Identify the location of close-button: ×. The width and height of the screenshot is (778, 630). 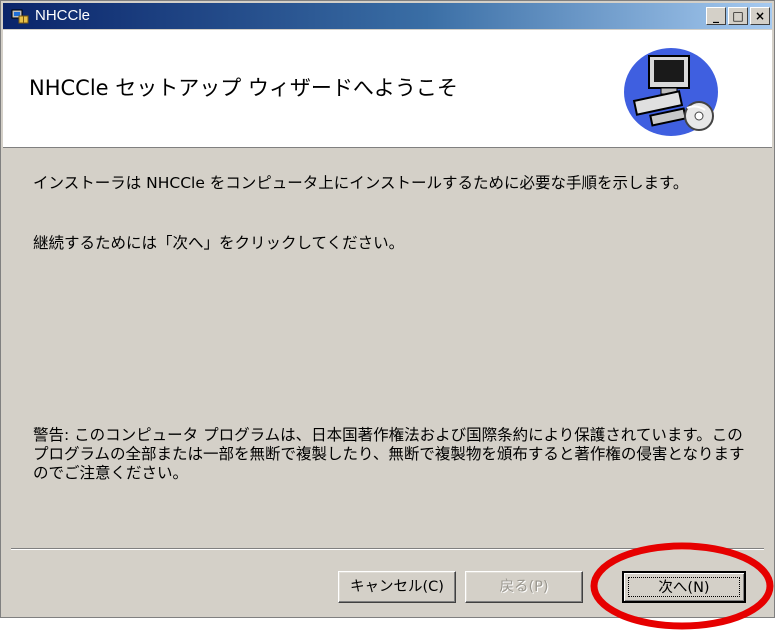
(760, 16).